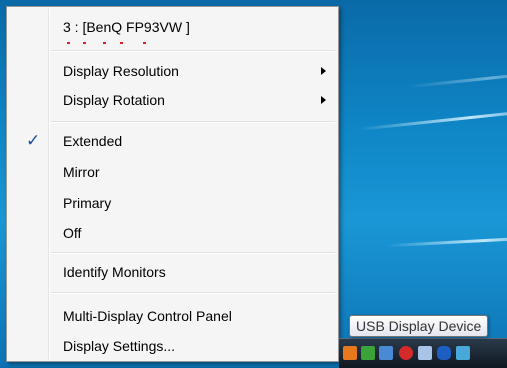 This screenshot has height=368, width=507. Describe the element at coordinates (368, 353) in the screenshot. I see `shield-icon` at that location.